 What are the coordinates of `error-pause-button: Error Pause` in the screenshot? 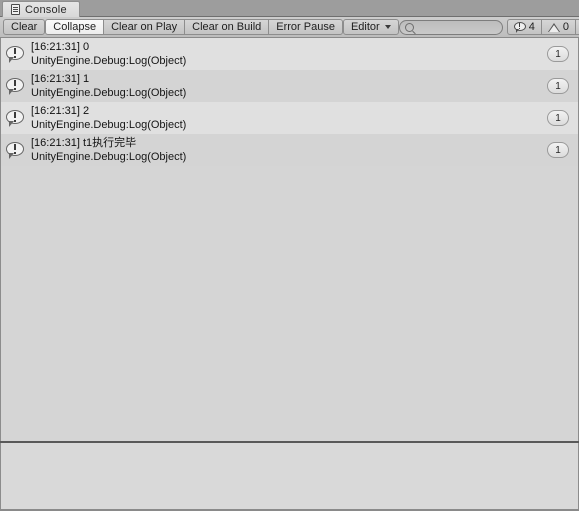 It's located at (305, 27).